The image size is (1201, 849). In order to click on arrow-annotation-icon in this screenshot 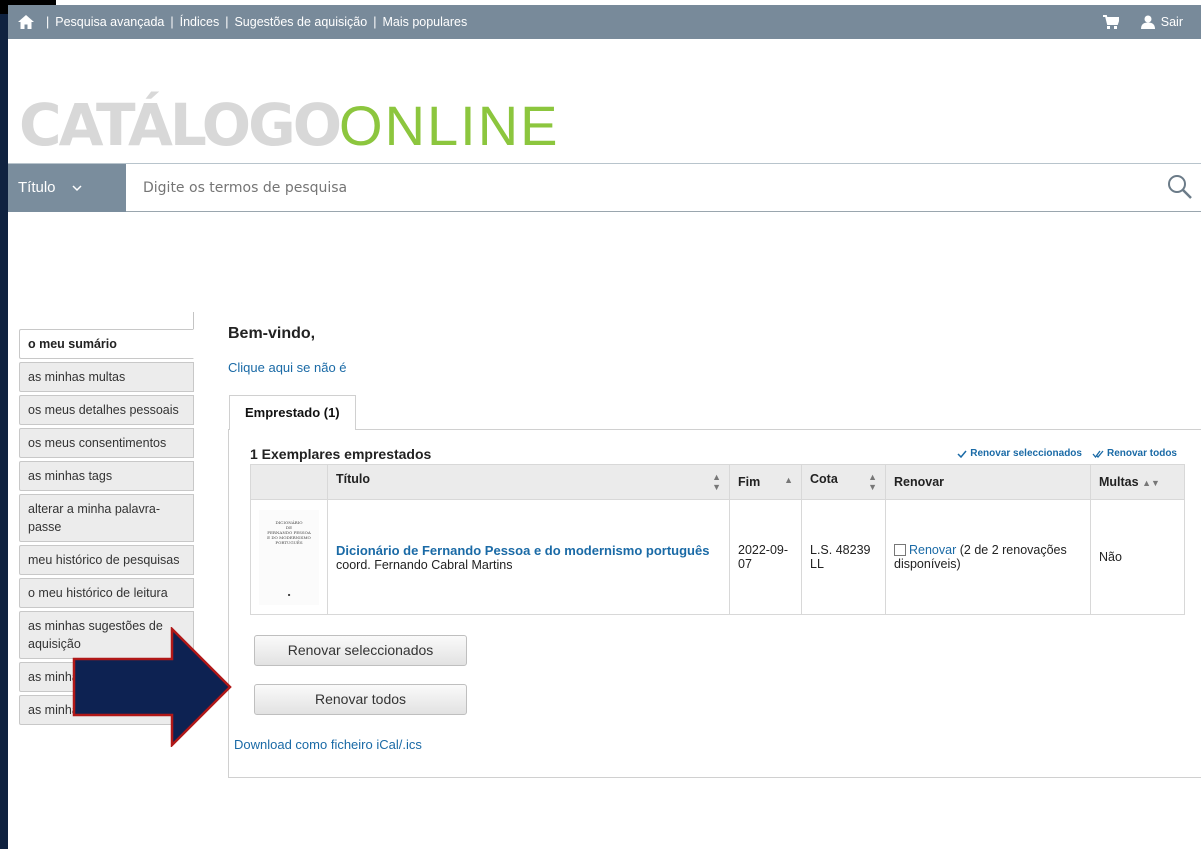, I will do `click(152, 687)`.